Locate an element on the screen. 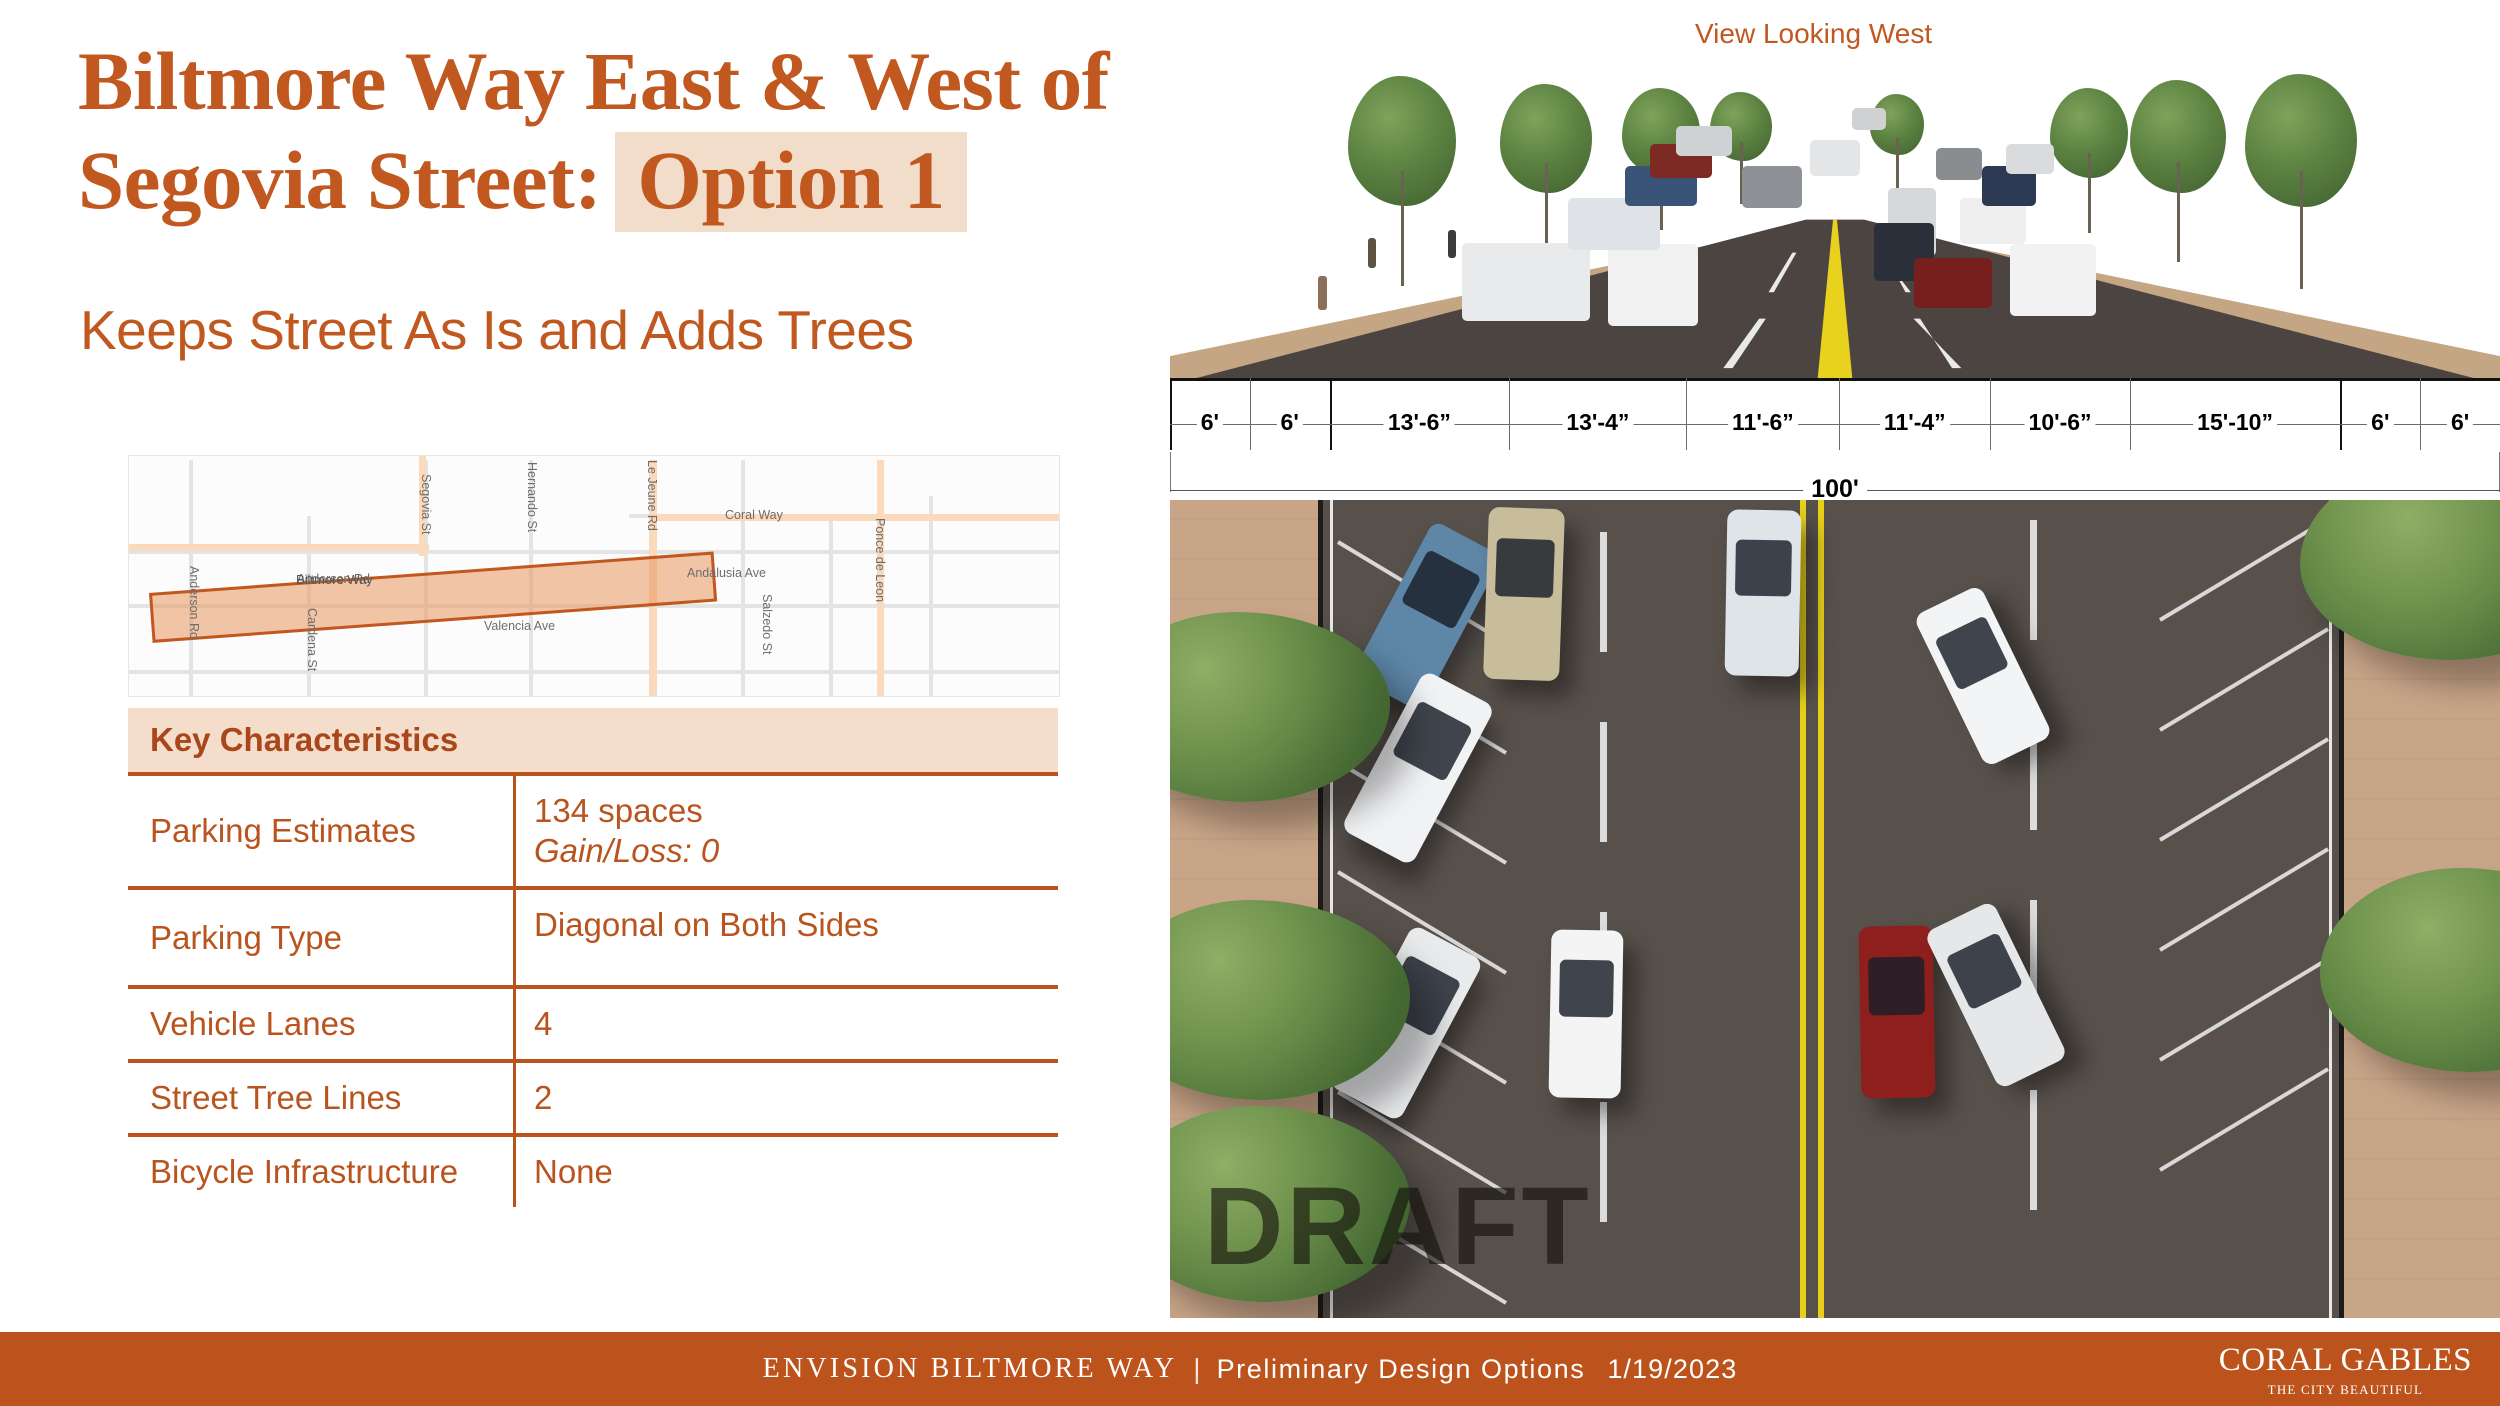  map-label-le-jeune-rd: Le Jeune Rd is located at coordinates (652, 495).